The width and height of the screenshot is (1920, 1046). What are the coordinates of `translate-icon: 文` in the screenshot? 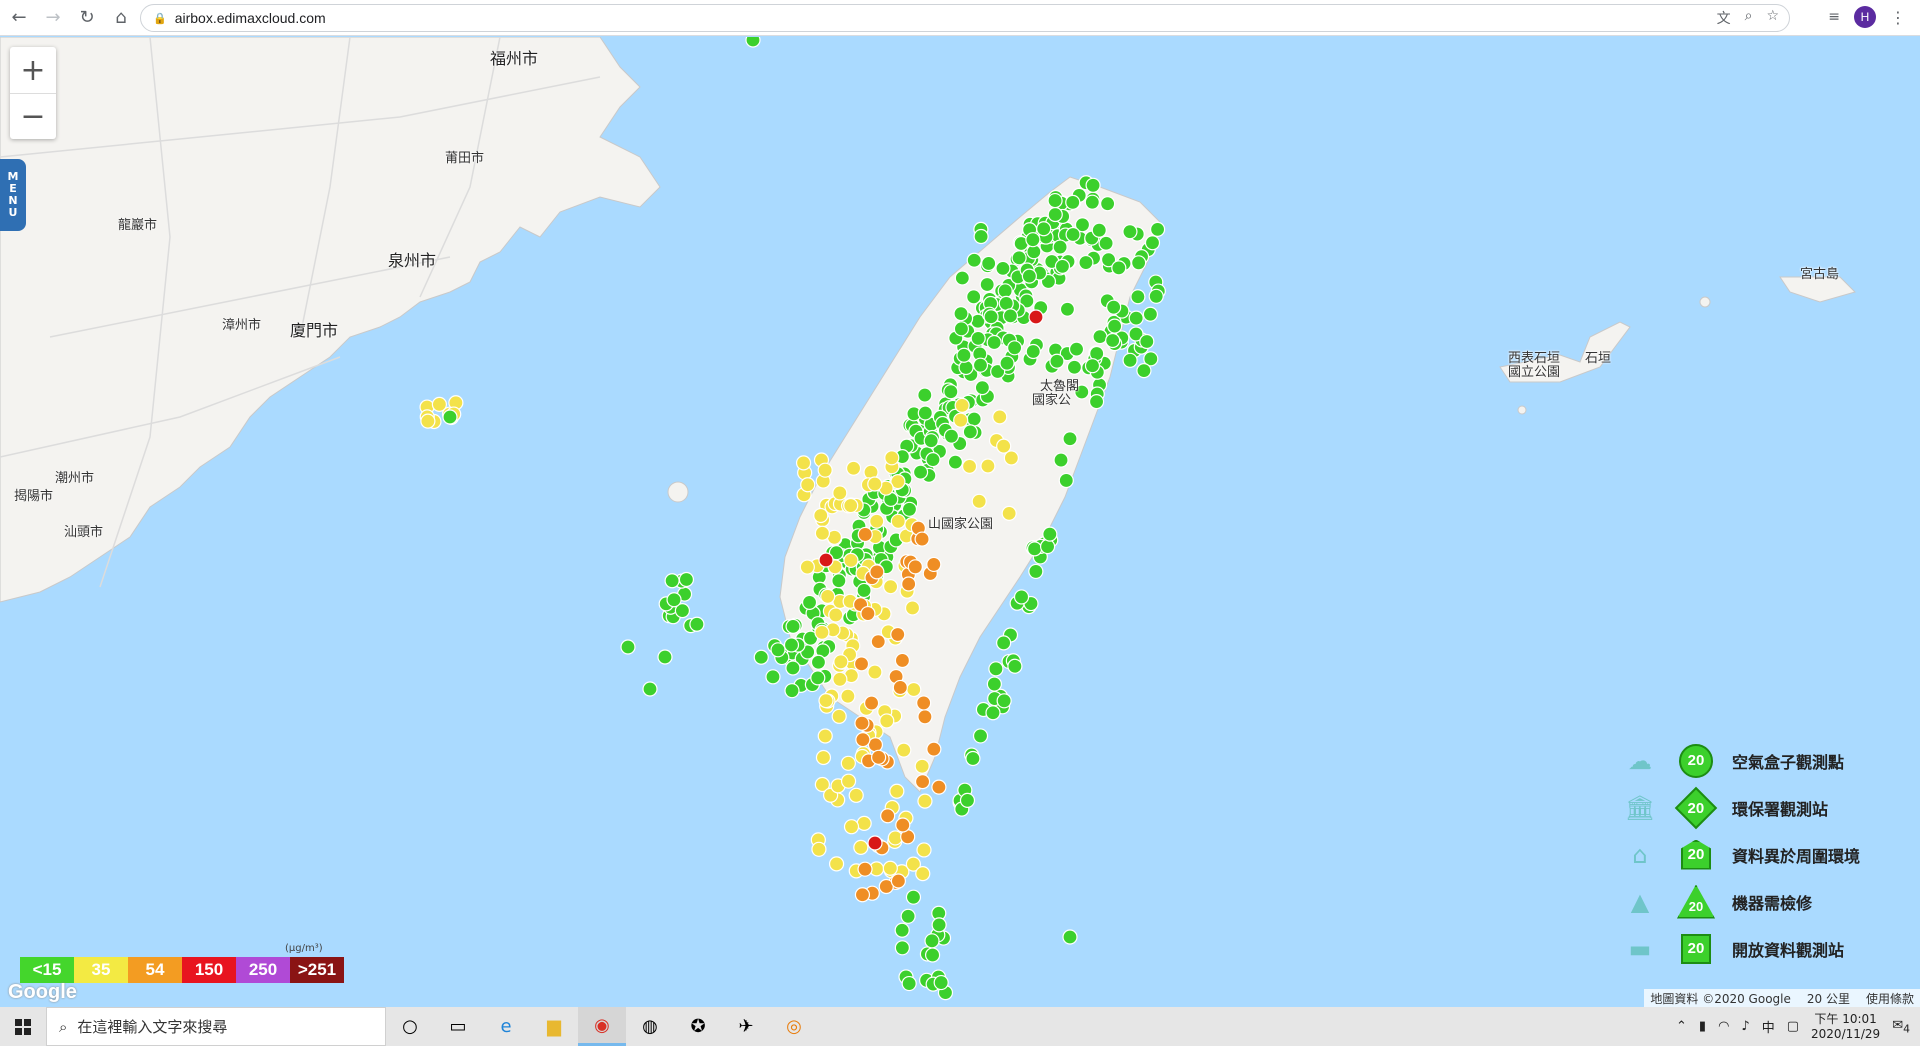 It's located at (1724, 18).